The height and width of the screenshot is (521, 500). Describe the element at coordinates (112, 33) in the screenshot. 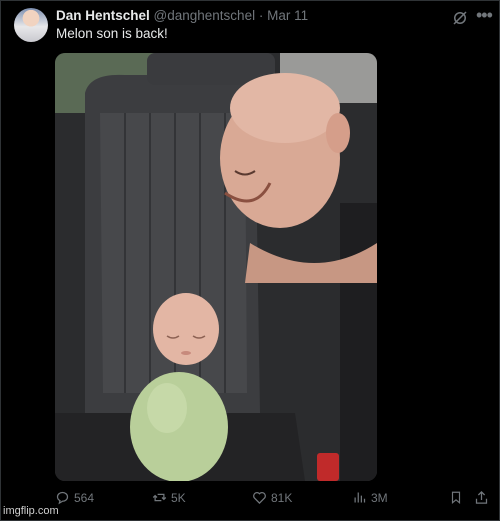

I see `post-text: Melon son is back!` at that location.